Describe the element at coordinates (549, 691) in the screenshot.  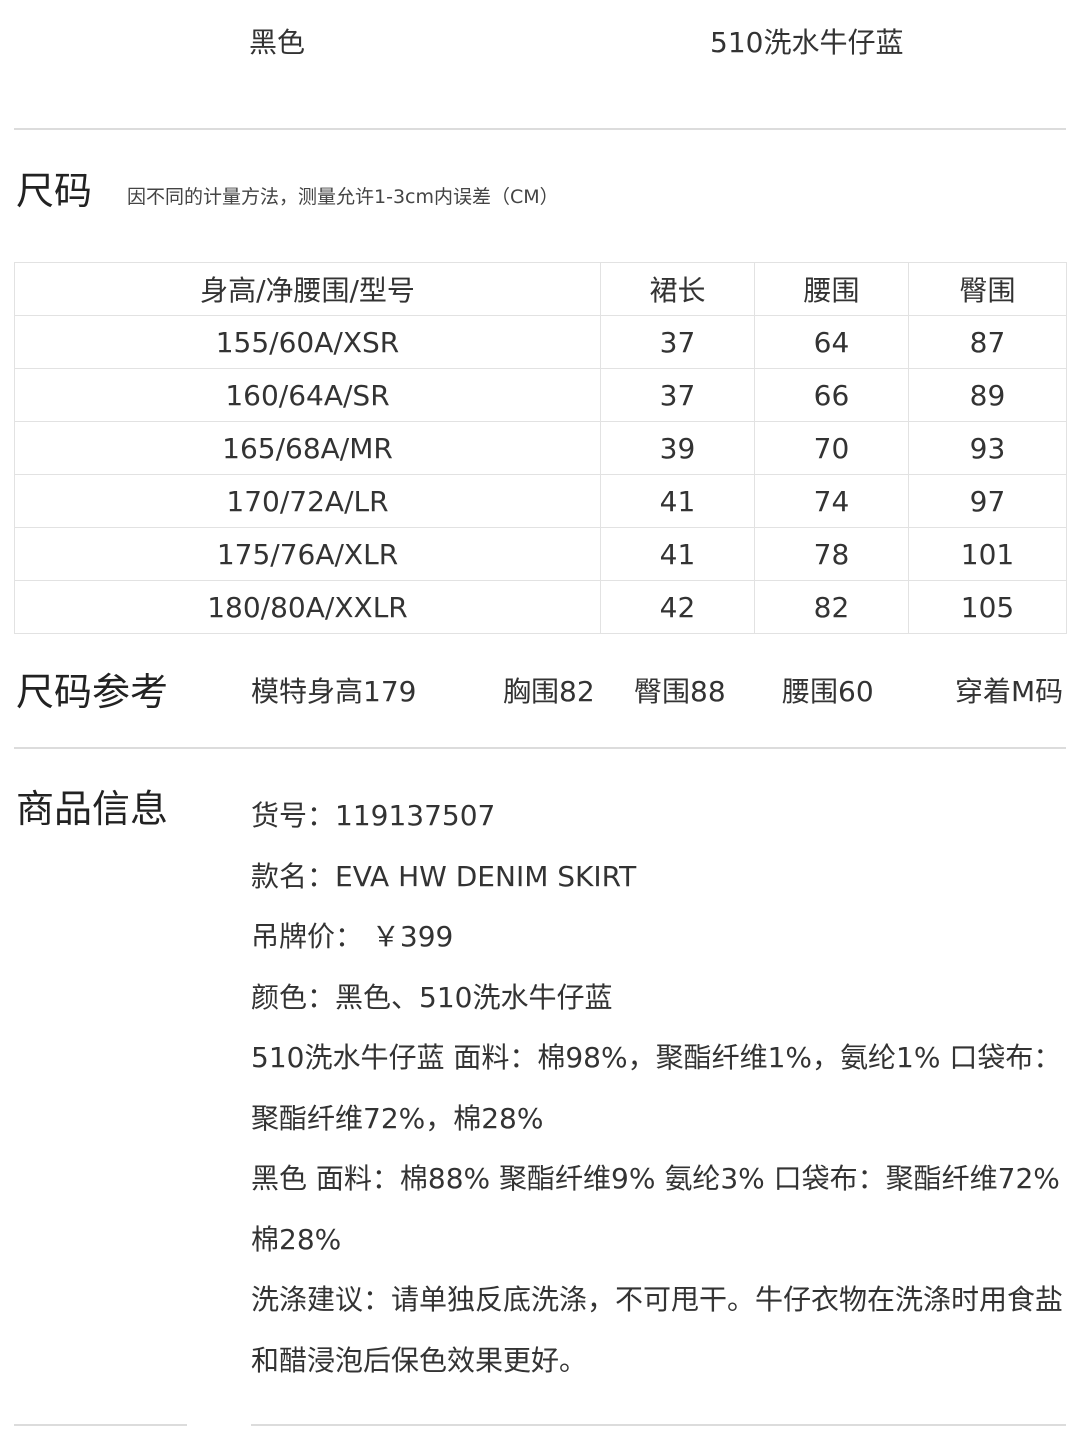
I see `model-bust: 胸围82` at that location.